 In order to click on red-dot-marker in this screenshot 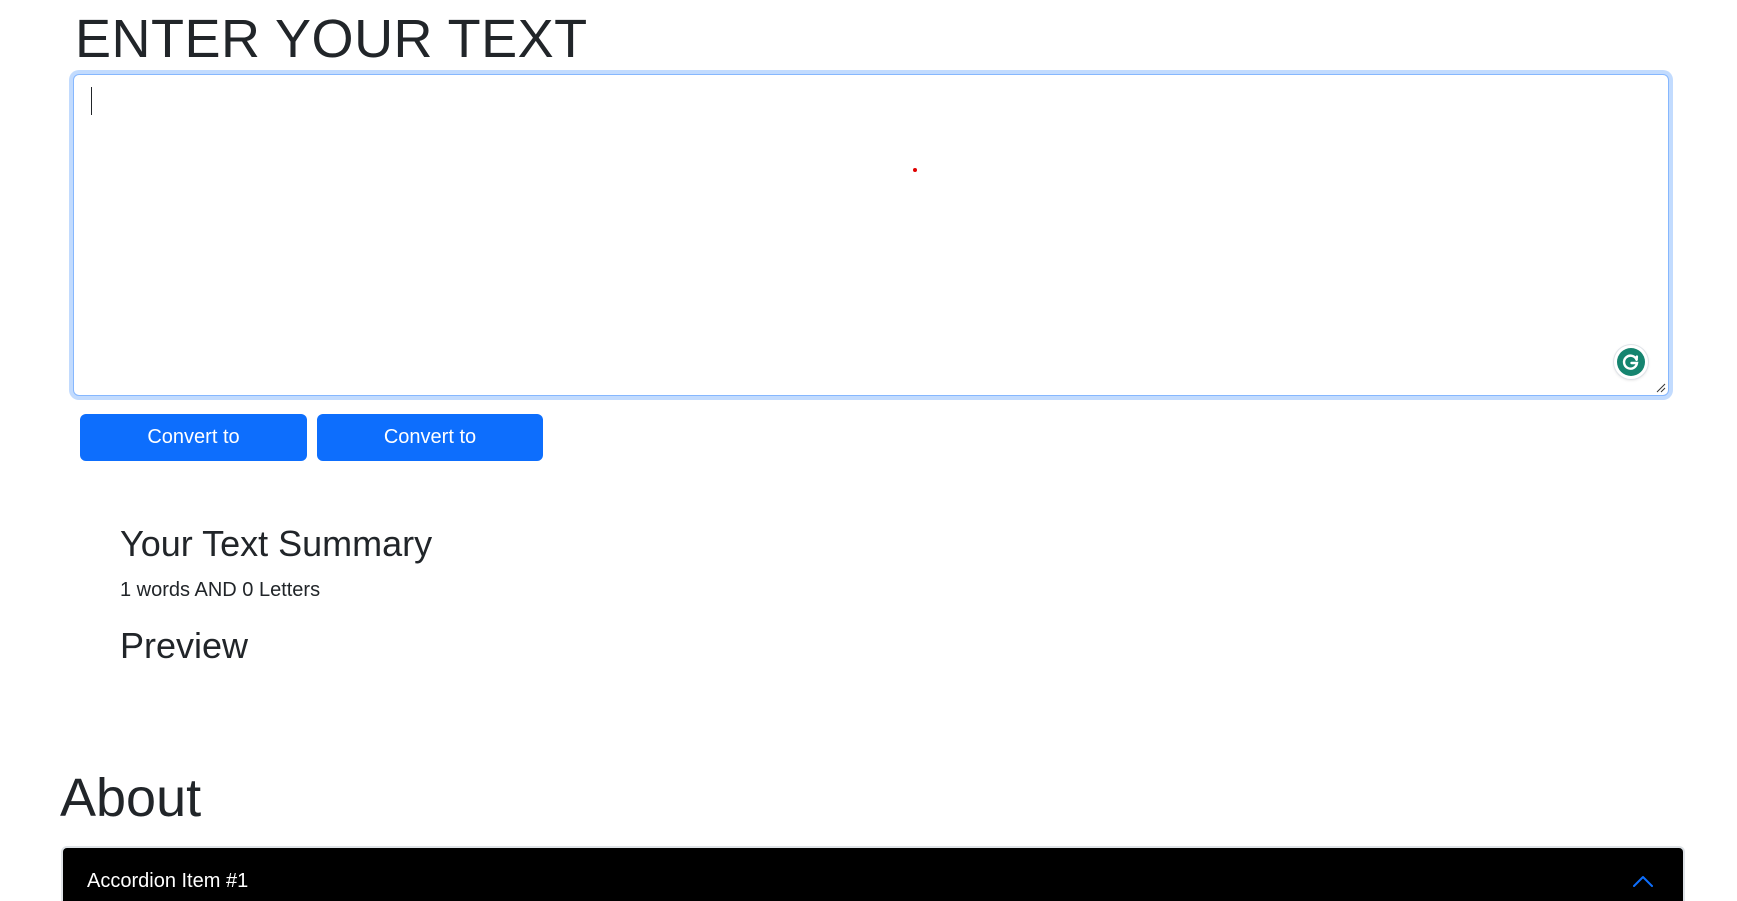, I will do `click(915, 170)`.